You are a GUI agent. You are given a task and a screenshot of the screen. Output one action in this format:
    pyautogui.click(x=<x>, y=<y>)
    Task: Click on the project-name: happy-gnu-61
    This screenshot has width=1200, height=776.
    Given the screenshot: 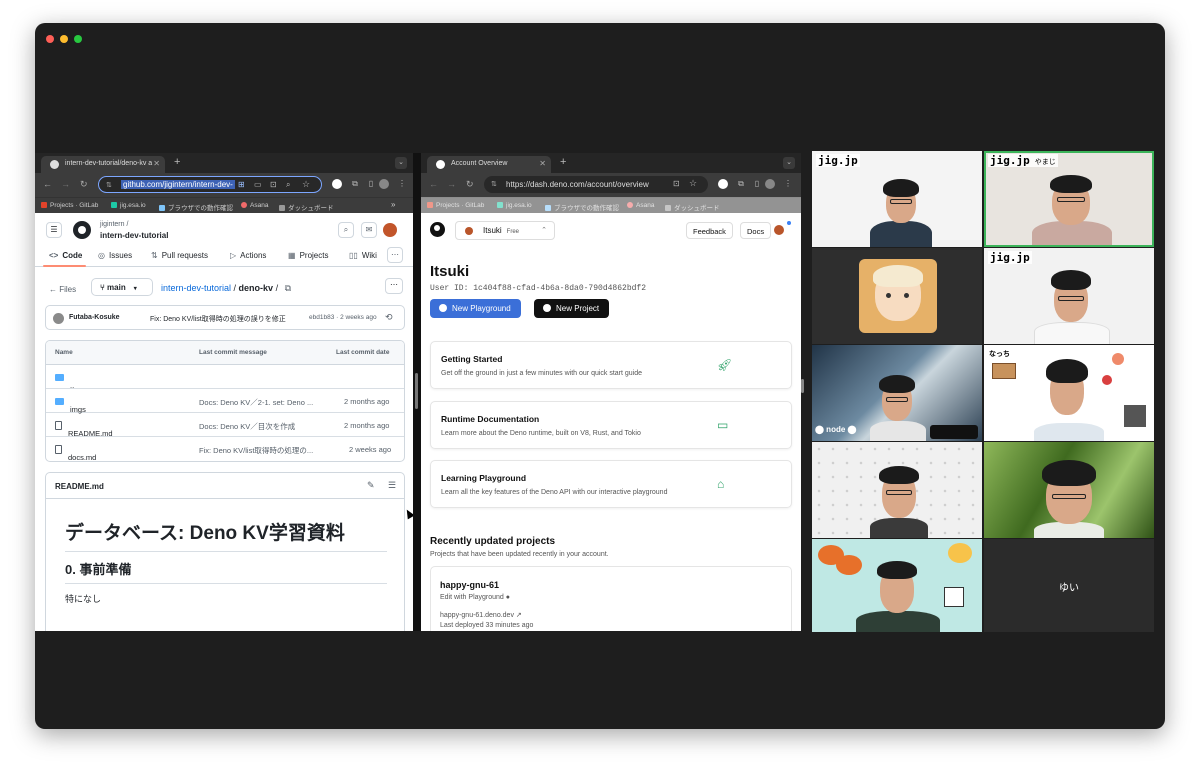 What is the action you would take?
    pyautogui.click(x=469, y=585)
    